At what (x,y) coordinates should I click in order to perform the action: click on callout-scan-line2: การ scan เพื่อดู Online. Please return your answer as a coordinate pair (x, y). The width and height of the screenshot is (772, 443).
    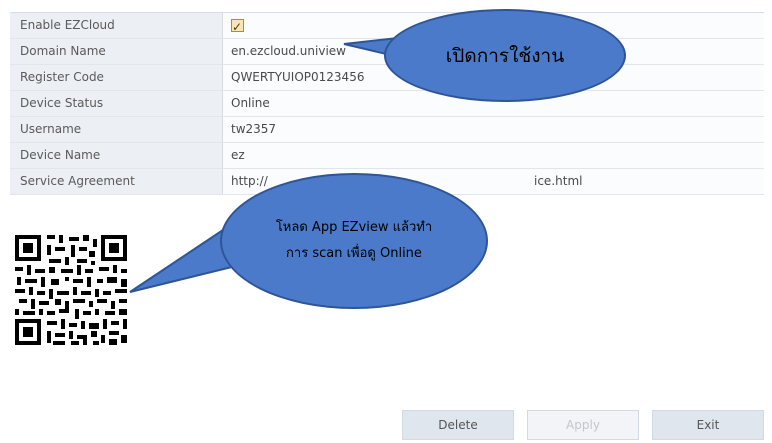
    Looking at the image, I should click on (354, 253).